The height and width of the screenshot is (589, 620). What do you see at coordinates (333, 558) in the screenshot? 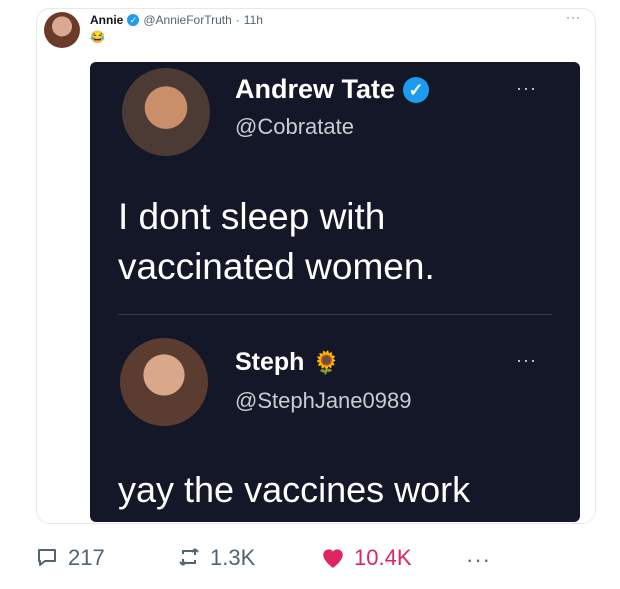
I see `heart-icon` at bounding box center [333, 558].